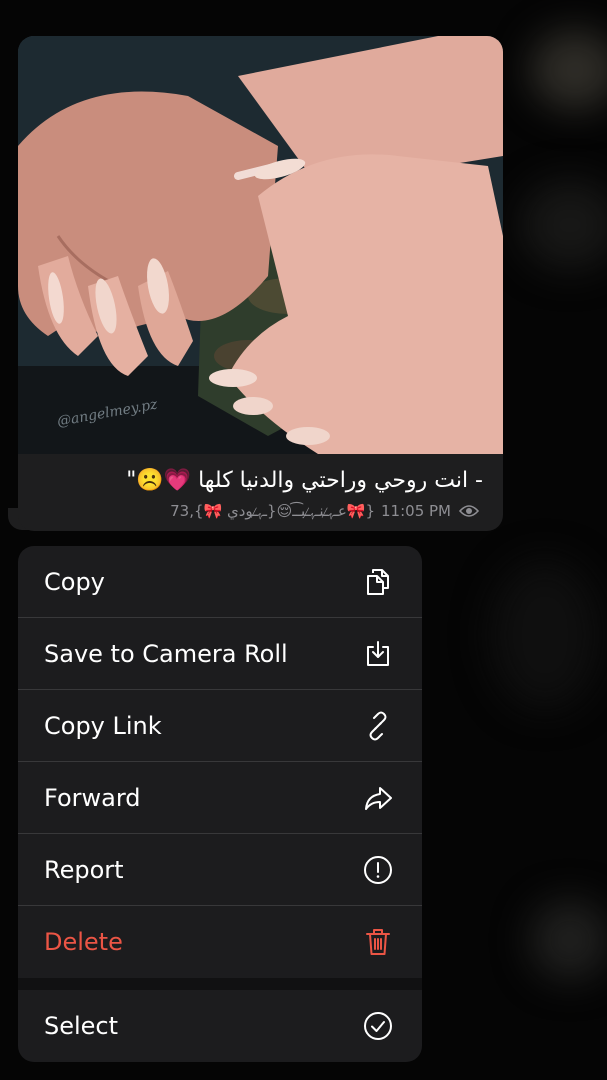 The width and height of the screenshot is (607, 1080). I want to click on forward-icon, so click(378, 798).